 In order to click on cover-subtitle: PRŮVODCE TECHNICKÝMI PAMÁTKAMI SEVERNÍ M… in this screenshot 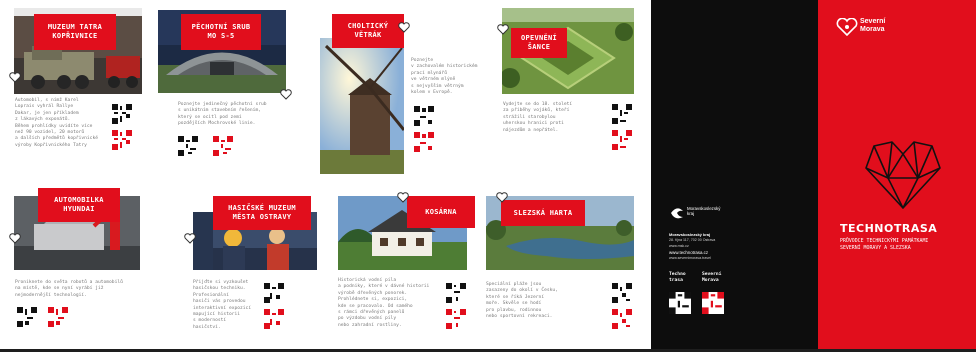, I will do `click(884, 245)`.